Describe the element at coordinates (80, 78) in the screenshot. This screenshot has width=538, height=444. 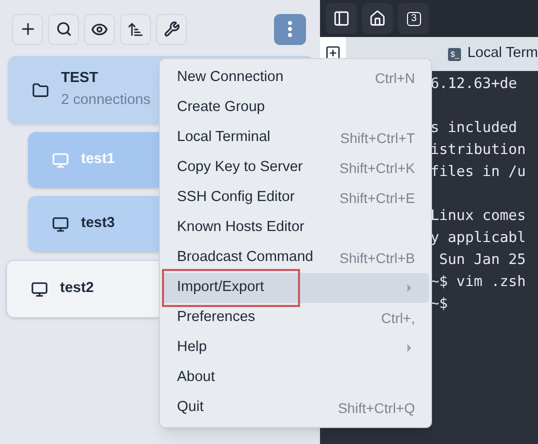
I see `group-name: TEST` at that location.